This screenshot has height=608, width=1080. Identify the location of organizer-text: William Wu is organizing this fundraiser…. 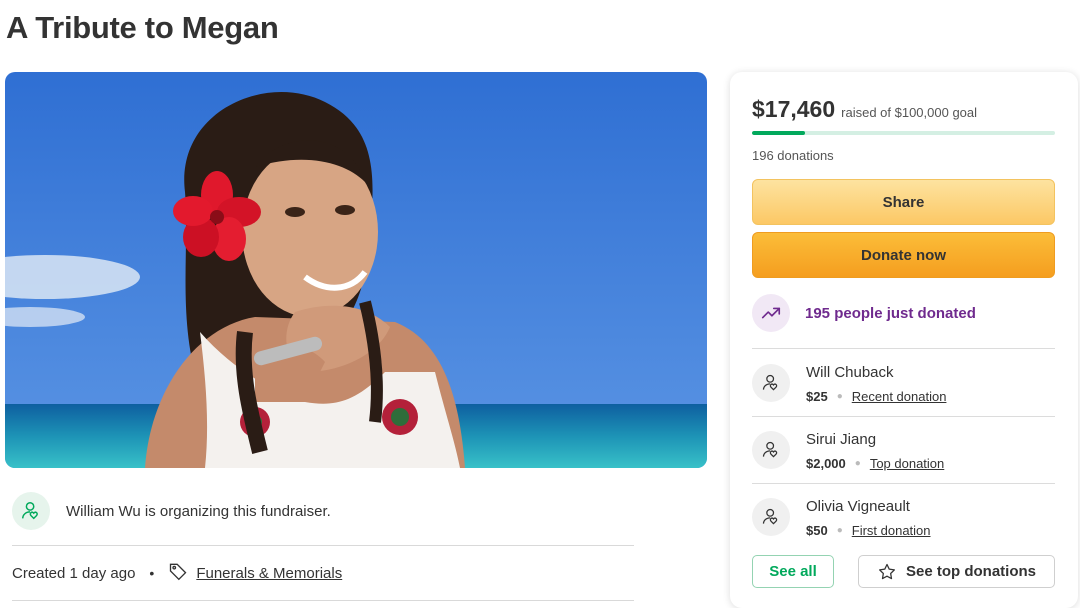
(198, 511).